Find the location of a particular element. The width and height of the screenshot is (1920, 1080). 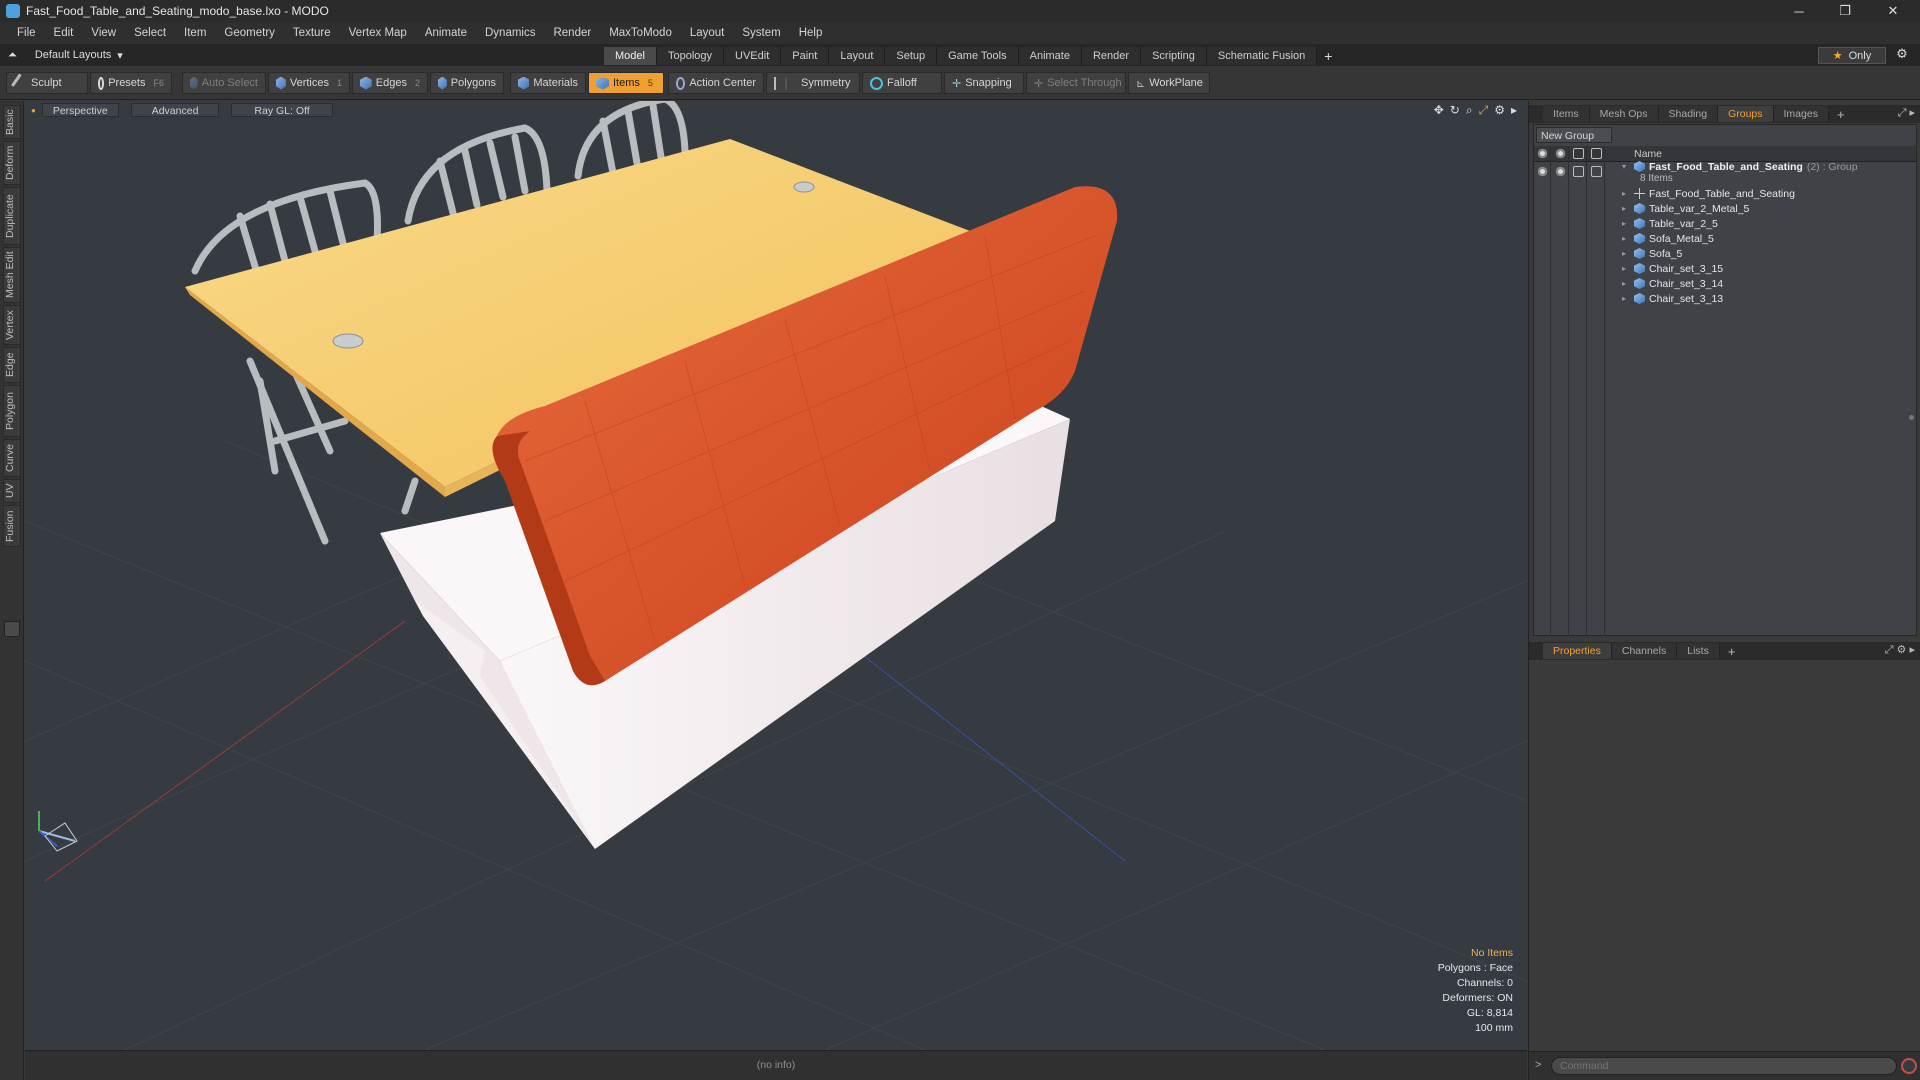

list-item: ▸ Sofa_Metal_5 is located at coordinates (1668, 238).